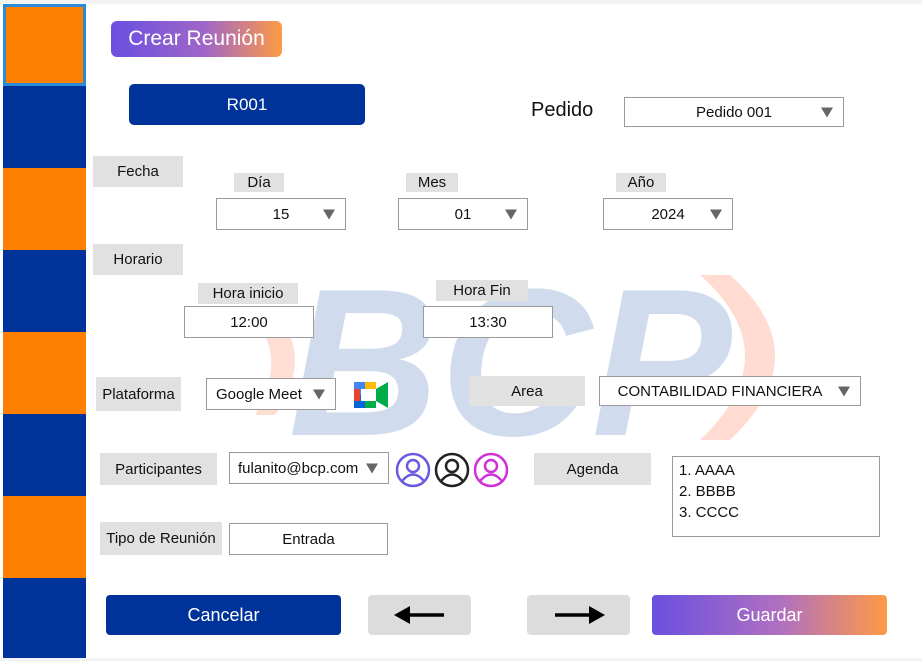  I want to click on participantes-select: fulanito@bcp.com, so click(309, 468).